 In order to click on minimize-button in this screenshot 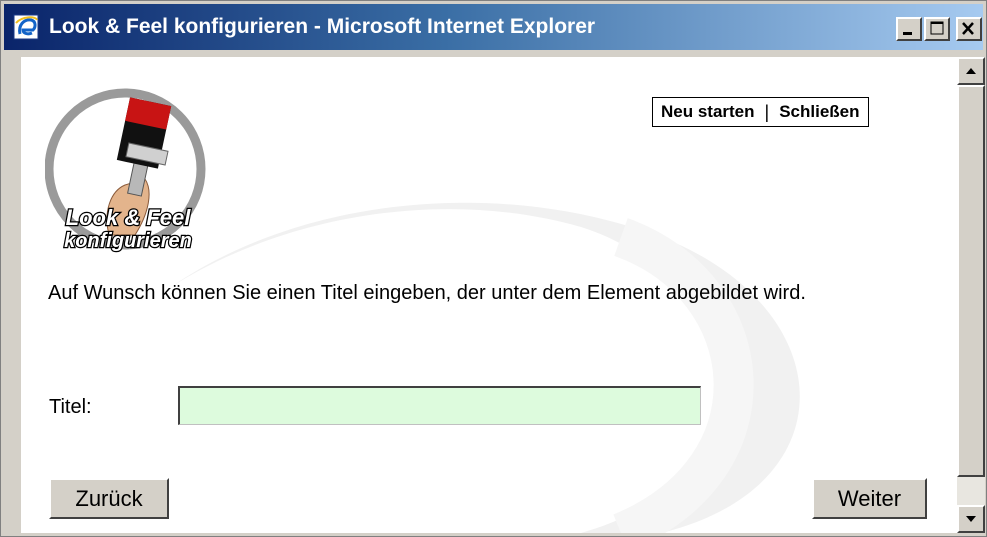, I will do `click(909, 29)`.